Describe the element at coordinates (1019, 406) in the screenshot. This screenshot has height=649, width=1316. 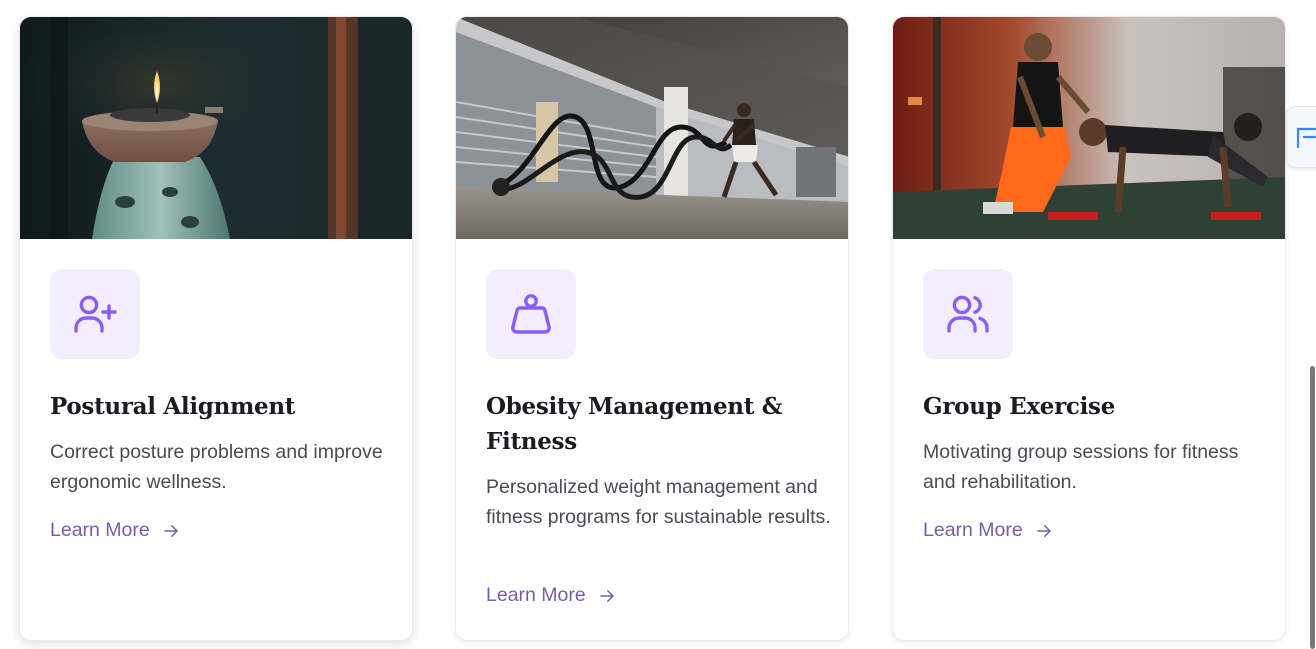
I see `card-title: Group Exercise` at that location.